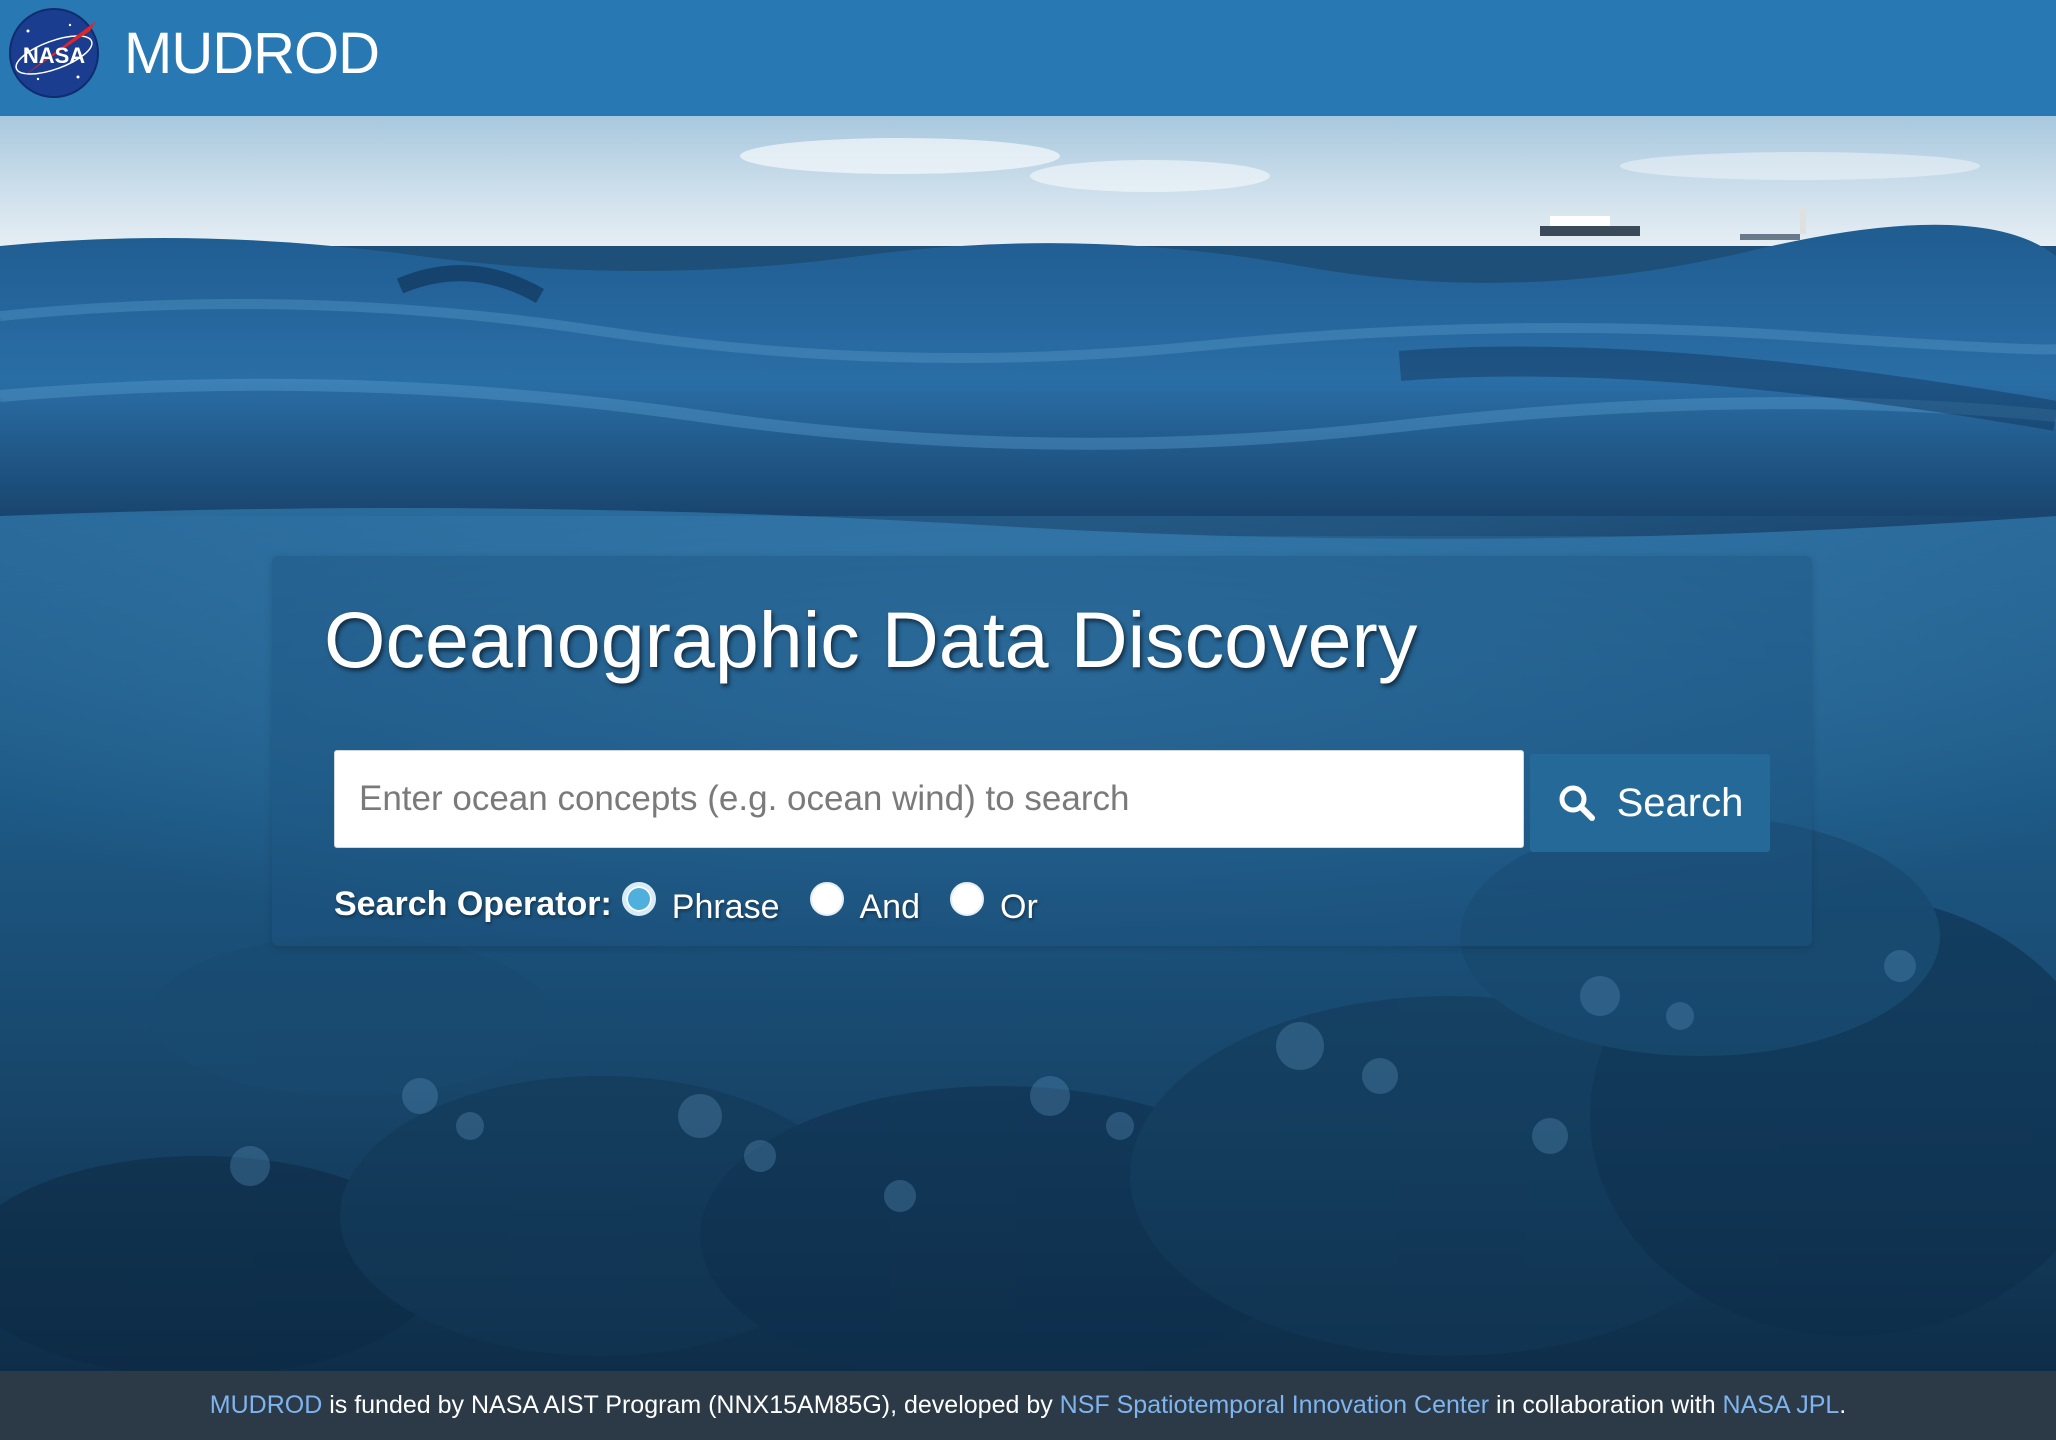 The image size is (2056, 1440). What do you see at coordinates (1577, 803) in the screenshot?
I see `search-icon` at bounding box center [1577, 803].